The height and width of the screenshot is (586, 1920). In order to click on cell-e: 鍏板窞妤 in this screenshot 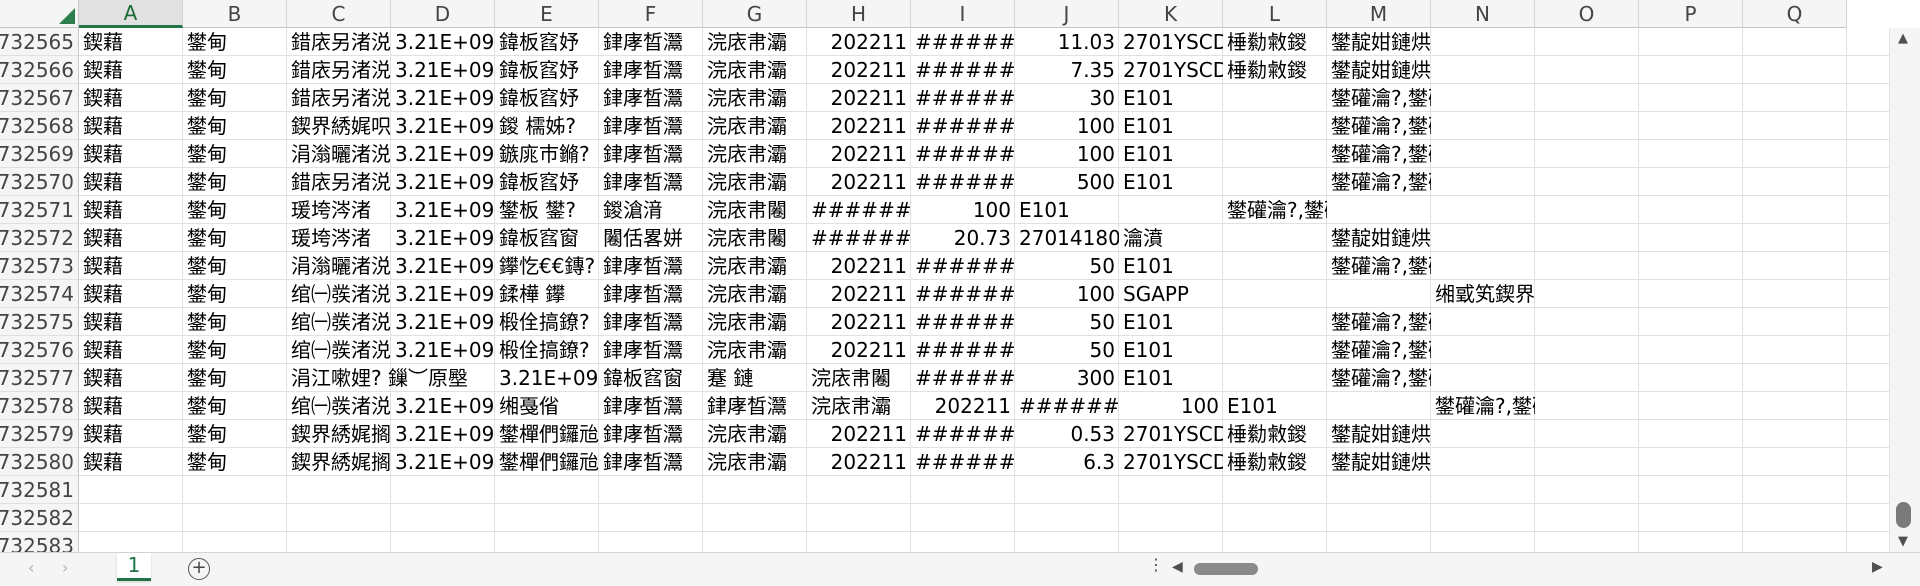, I will do `click(547, 70)`.